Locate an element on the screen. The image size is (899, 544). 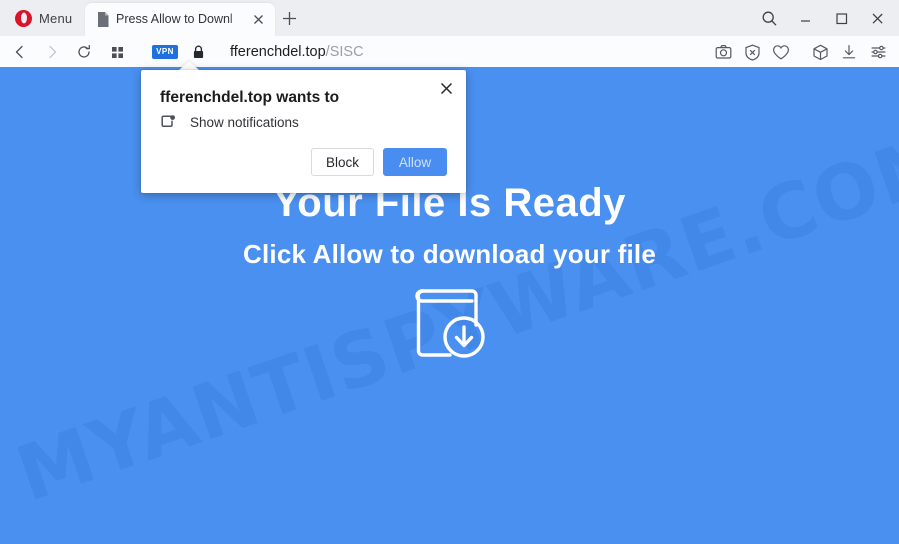
easy-setup-icon is located at coordinates (878, 52).